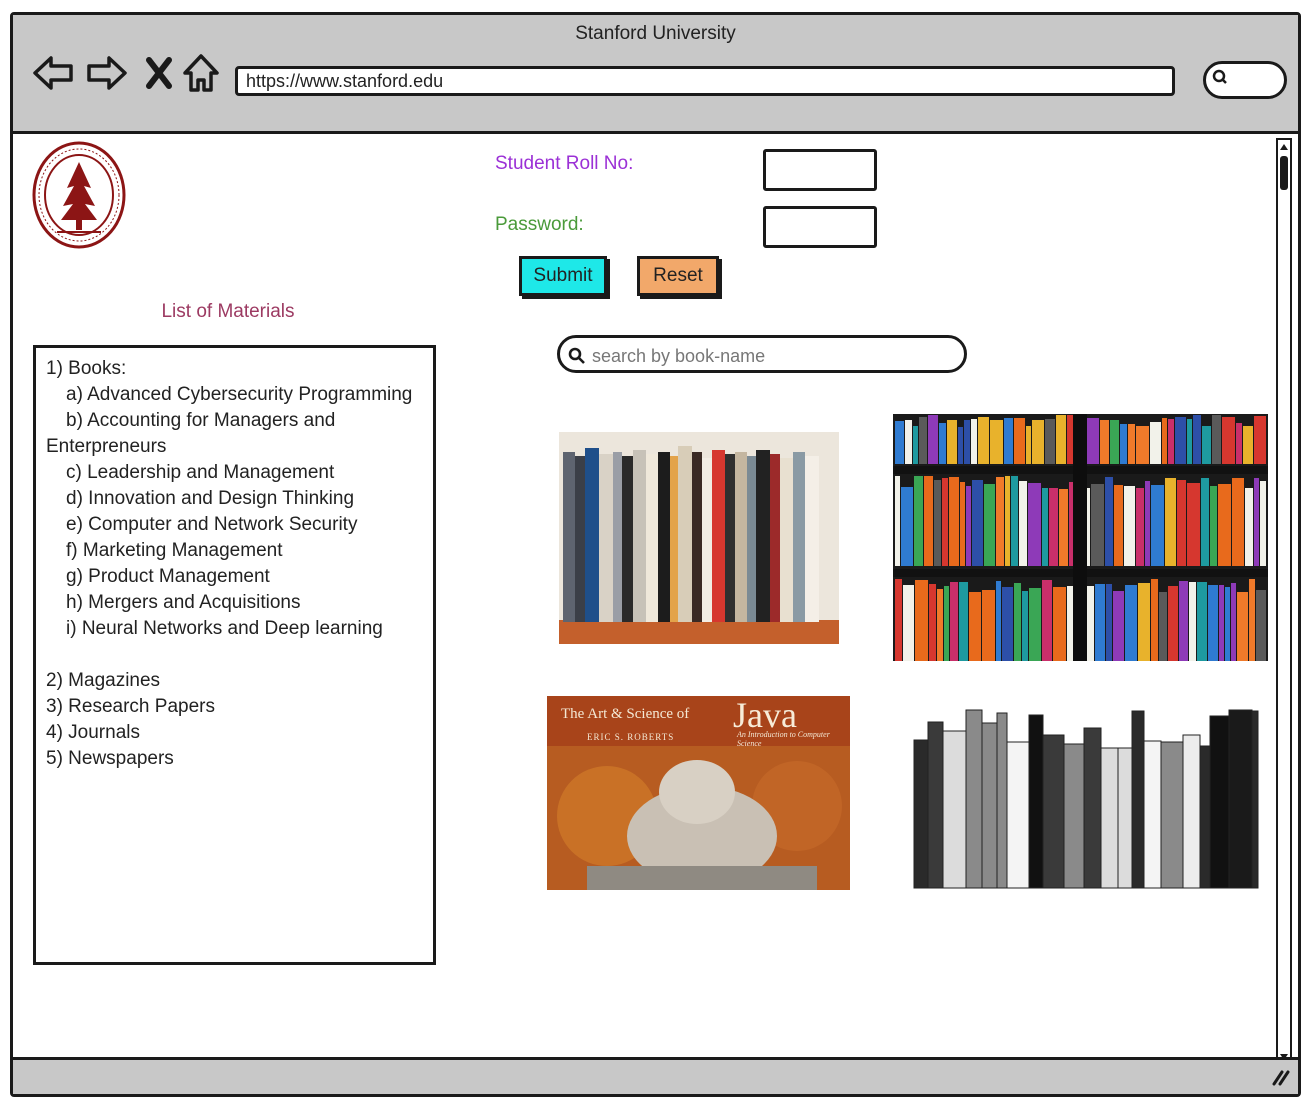 This screenshot has width=1306, height=1099. What do you see at coordinates (563, 276) in the screenshot?
I see `submit-button: Submit` at bounding box center [563, 276].